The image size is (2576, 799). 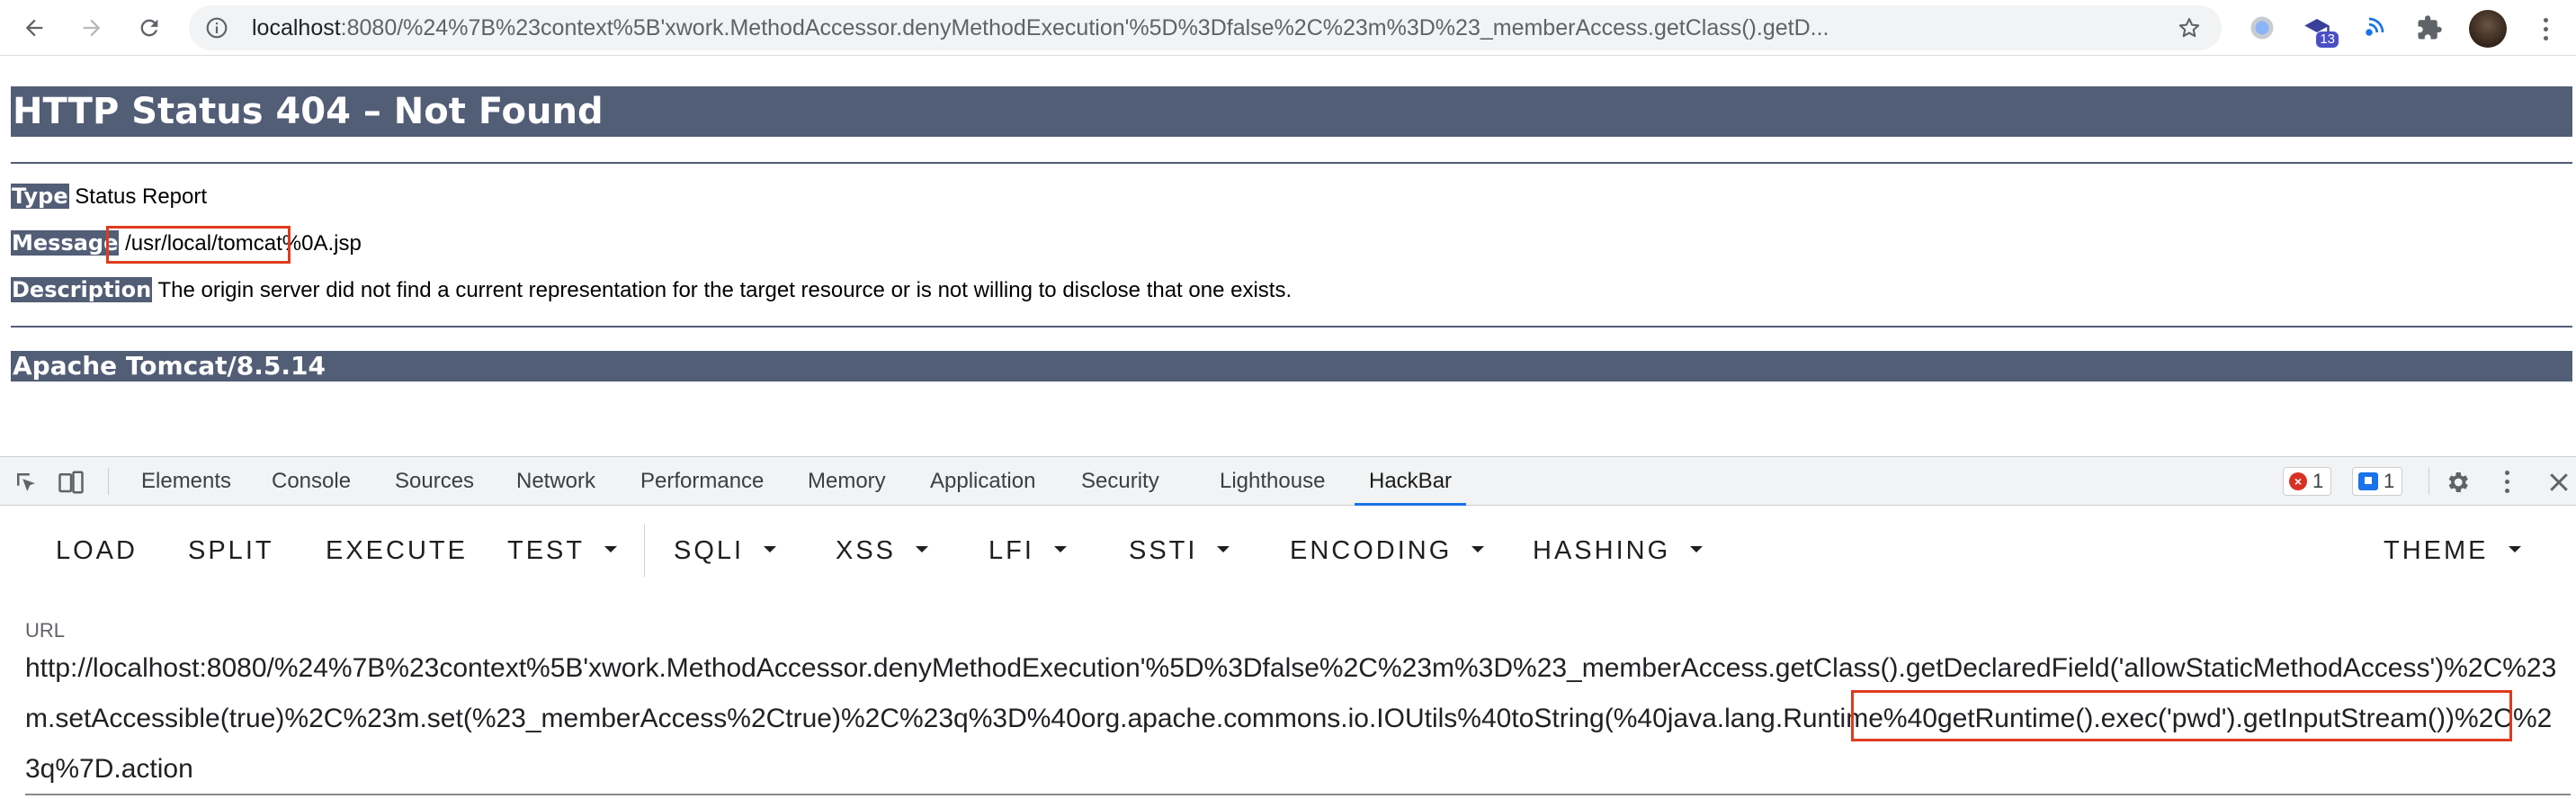 I want to click on tab-memory: Memory, so click(x=847, y=481).